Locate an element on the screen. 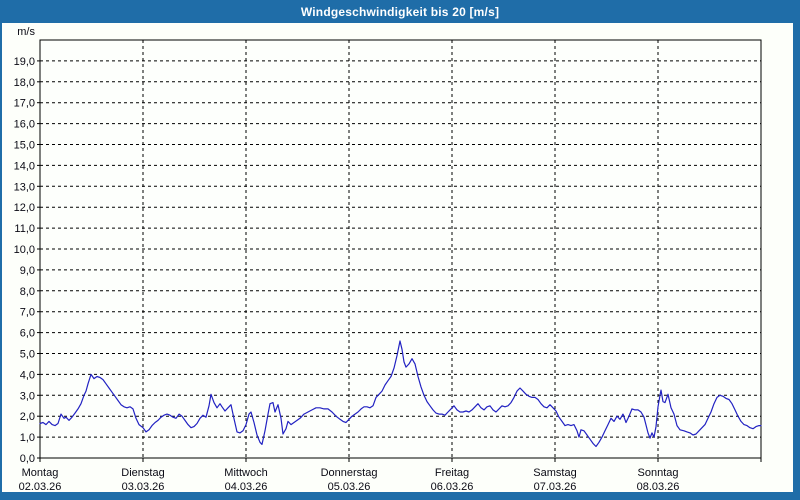 This screenshot has width=800, height=500. y-tick-label: 0,0 is located at coordinates (27, 459).